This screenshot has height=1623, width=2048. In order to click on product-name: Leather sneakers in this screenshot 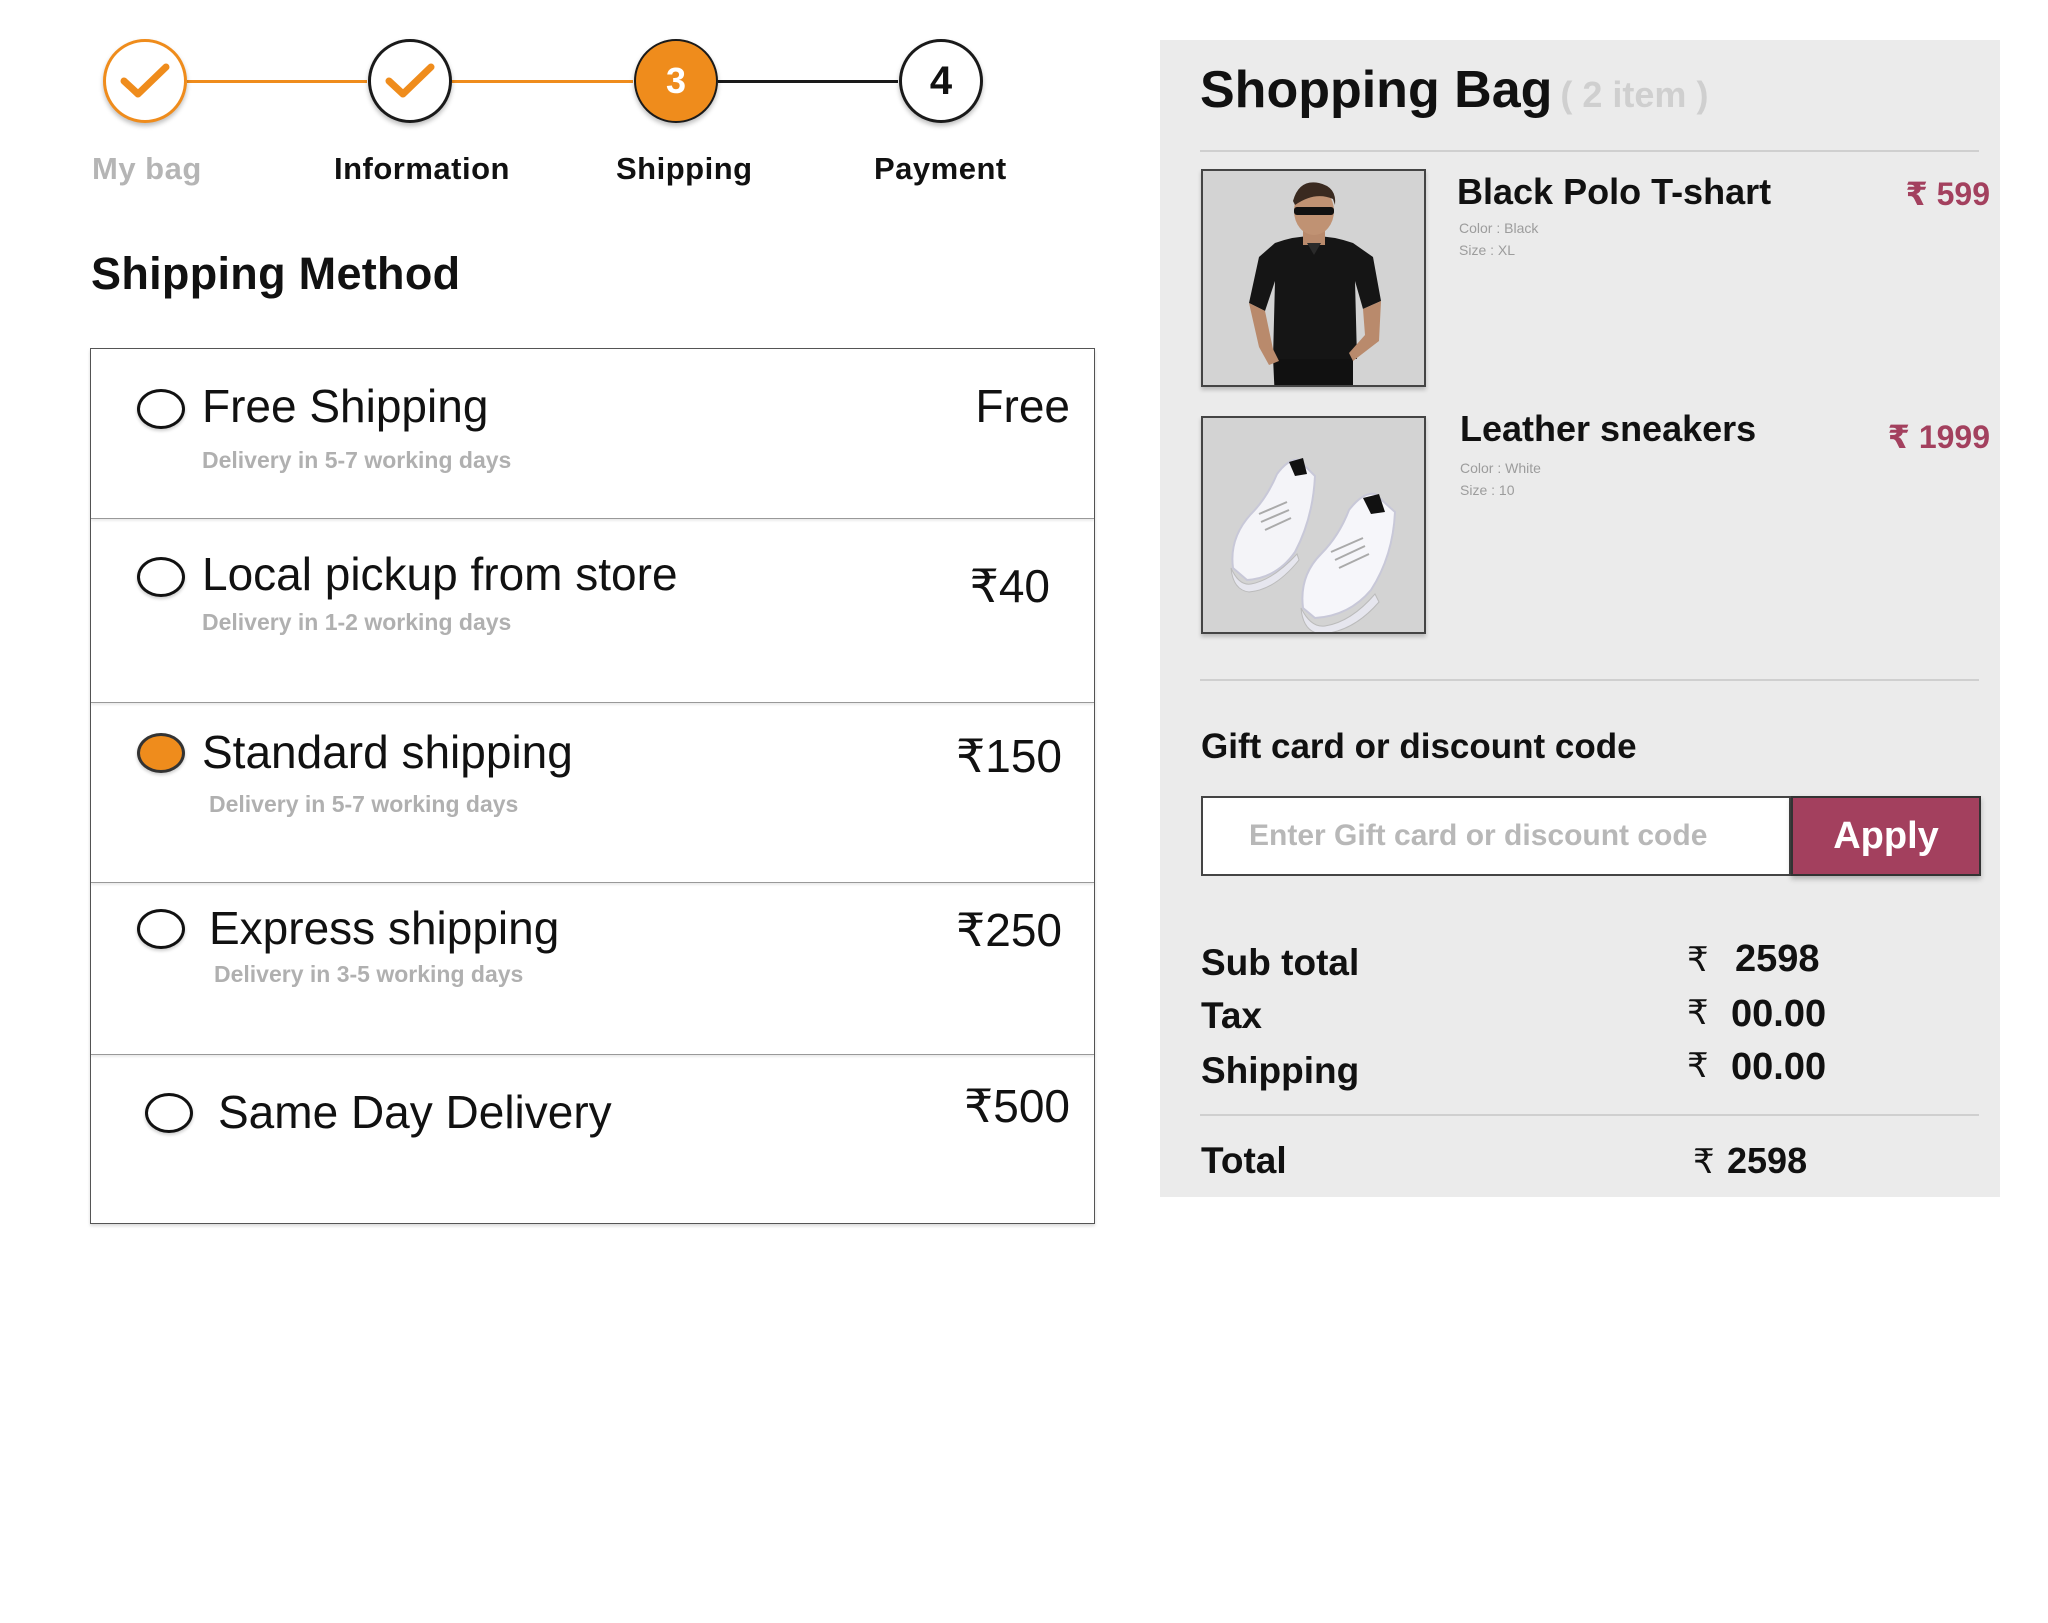, I will do `click(1608, 429)`.